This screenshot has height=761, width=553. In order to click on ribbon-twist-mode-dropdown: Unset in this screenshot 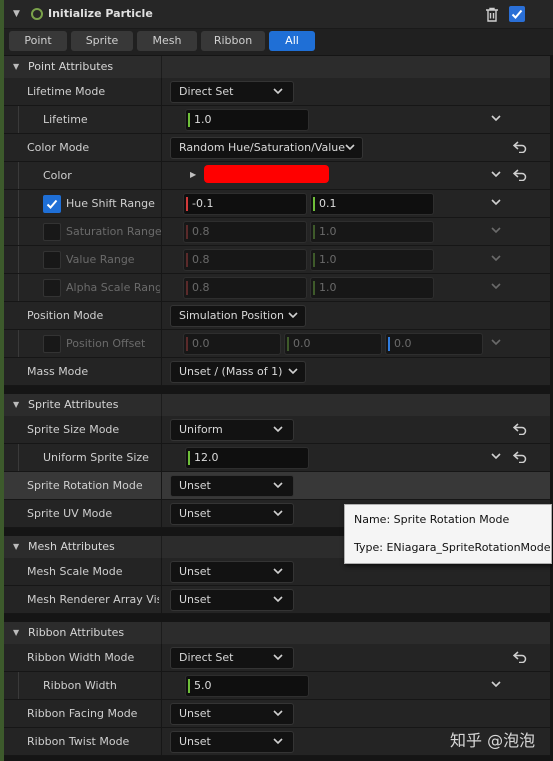, I will do `click(232, 742)`.